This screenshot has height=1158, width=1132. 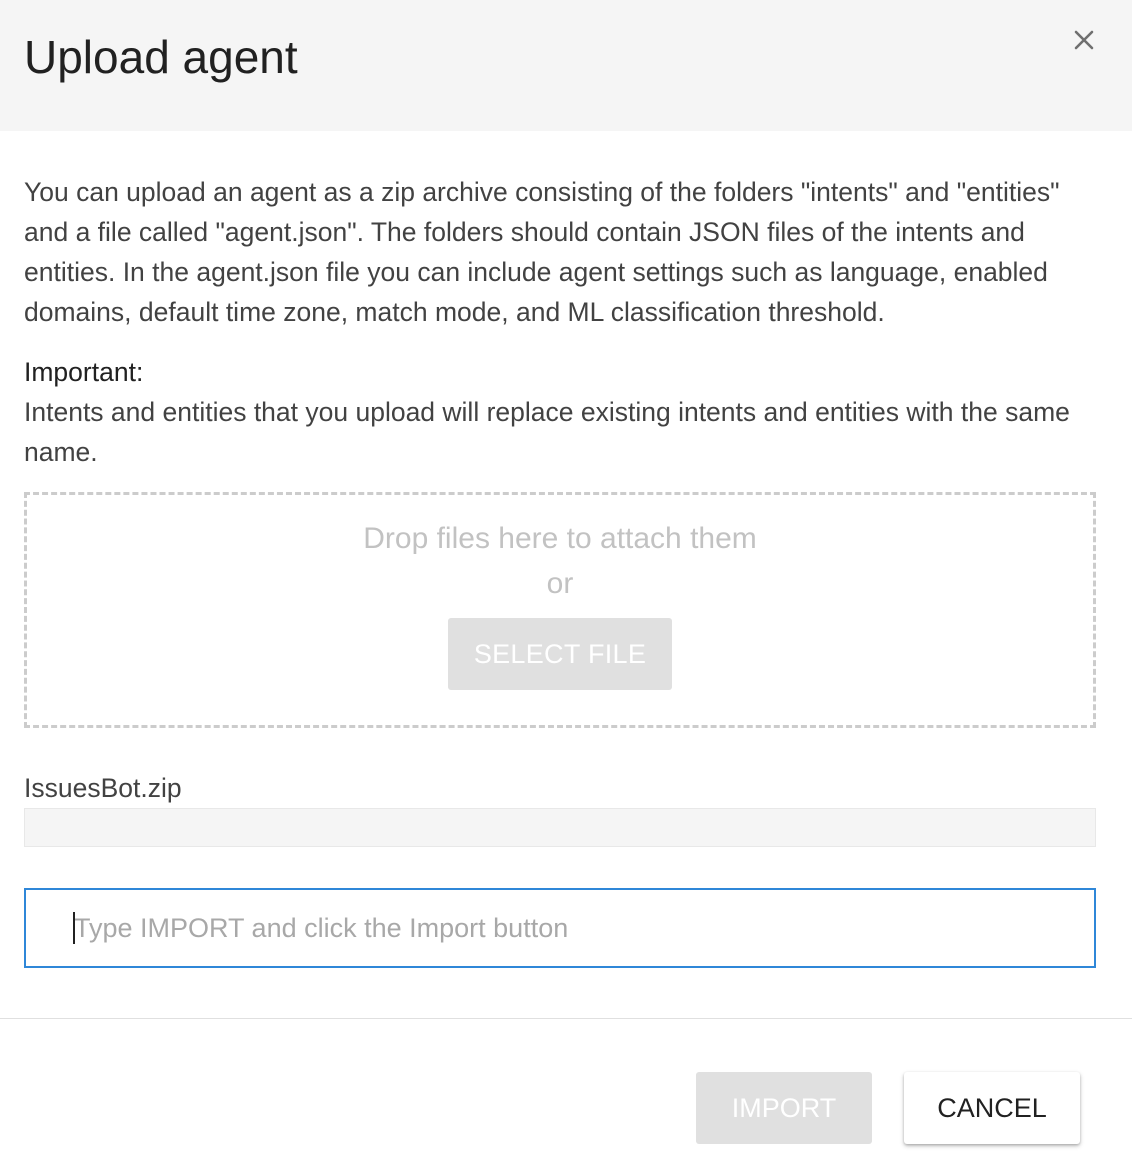 I want to click on upload-progress-fill, so click(x=560, y=827).